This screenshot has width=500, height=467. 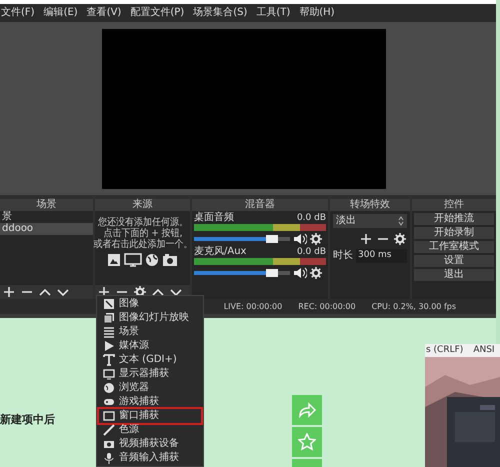 I want to click on hint-text: 点击下面的 + 按钮,, so click(x=142, y=233).